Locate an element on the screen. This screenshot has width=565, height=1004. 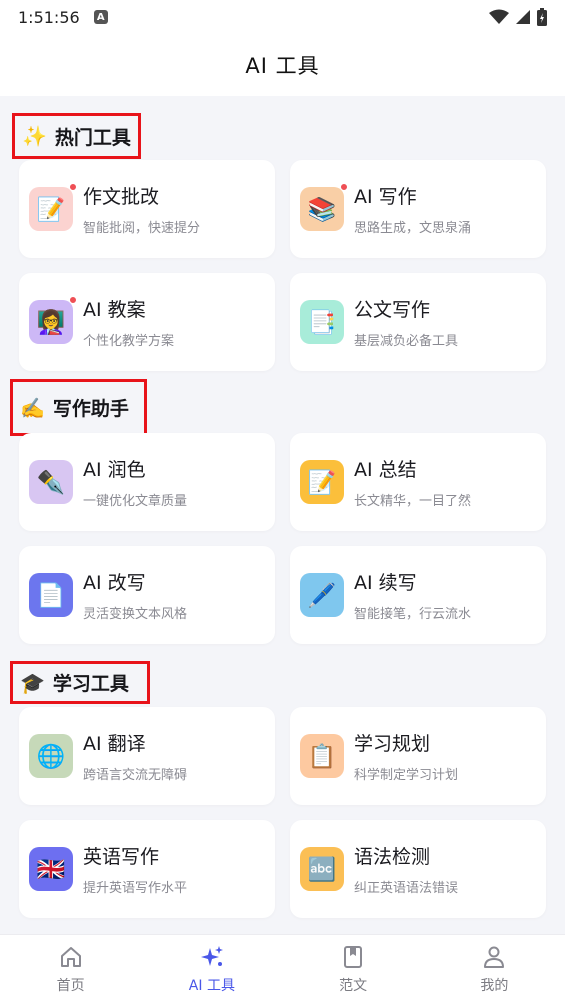
nav-label: 首页 is located at coordinates (70, 985).